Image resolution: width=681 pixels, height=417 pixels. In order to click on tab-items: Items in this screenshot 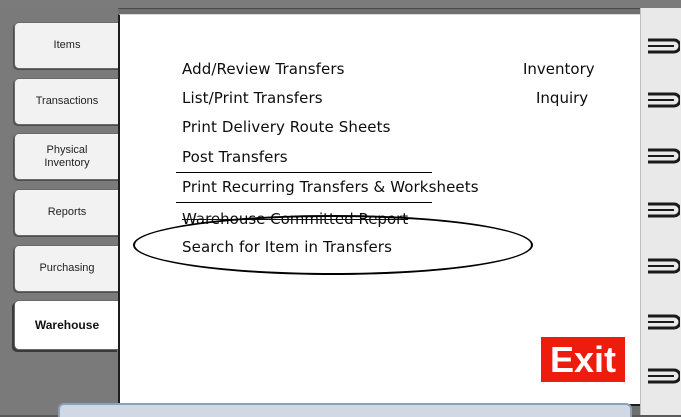, I will do `click(66, 45)`.